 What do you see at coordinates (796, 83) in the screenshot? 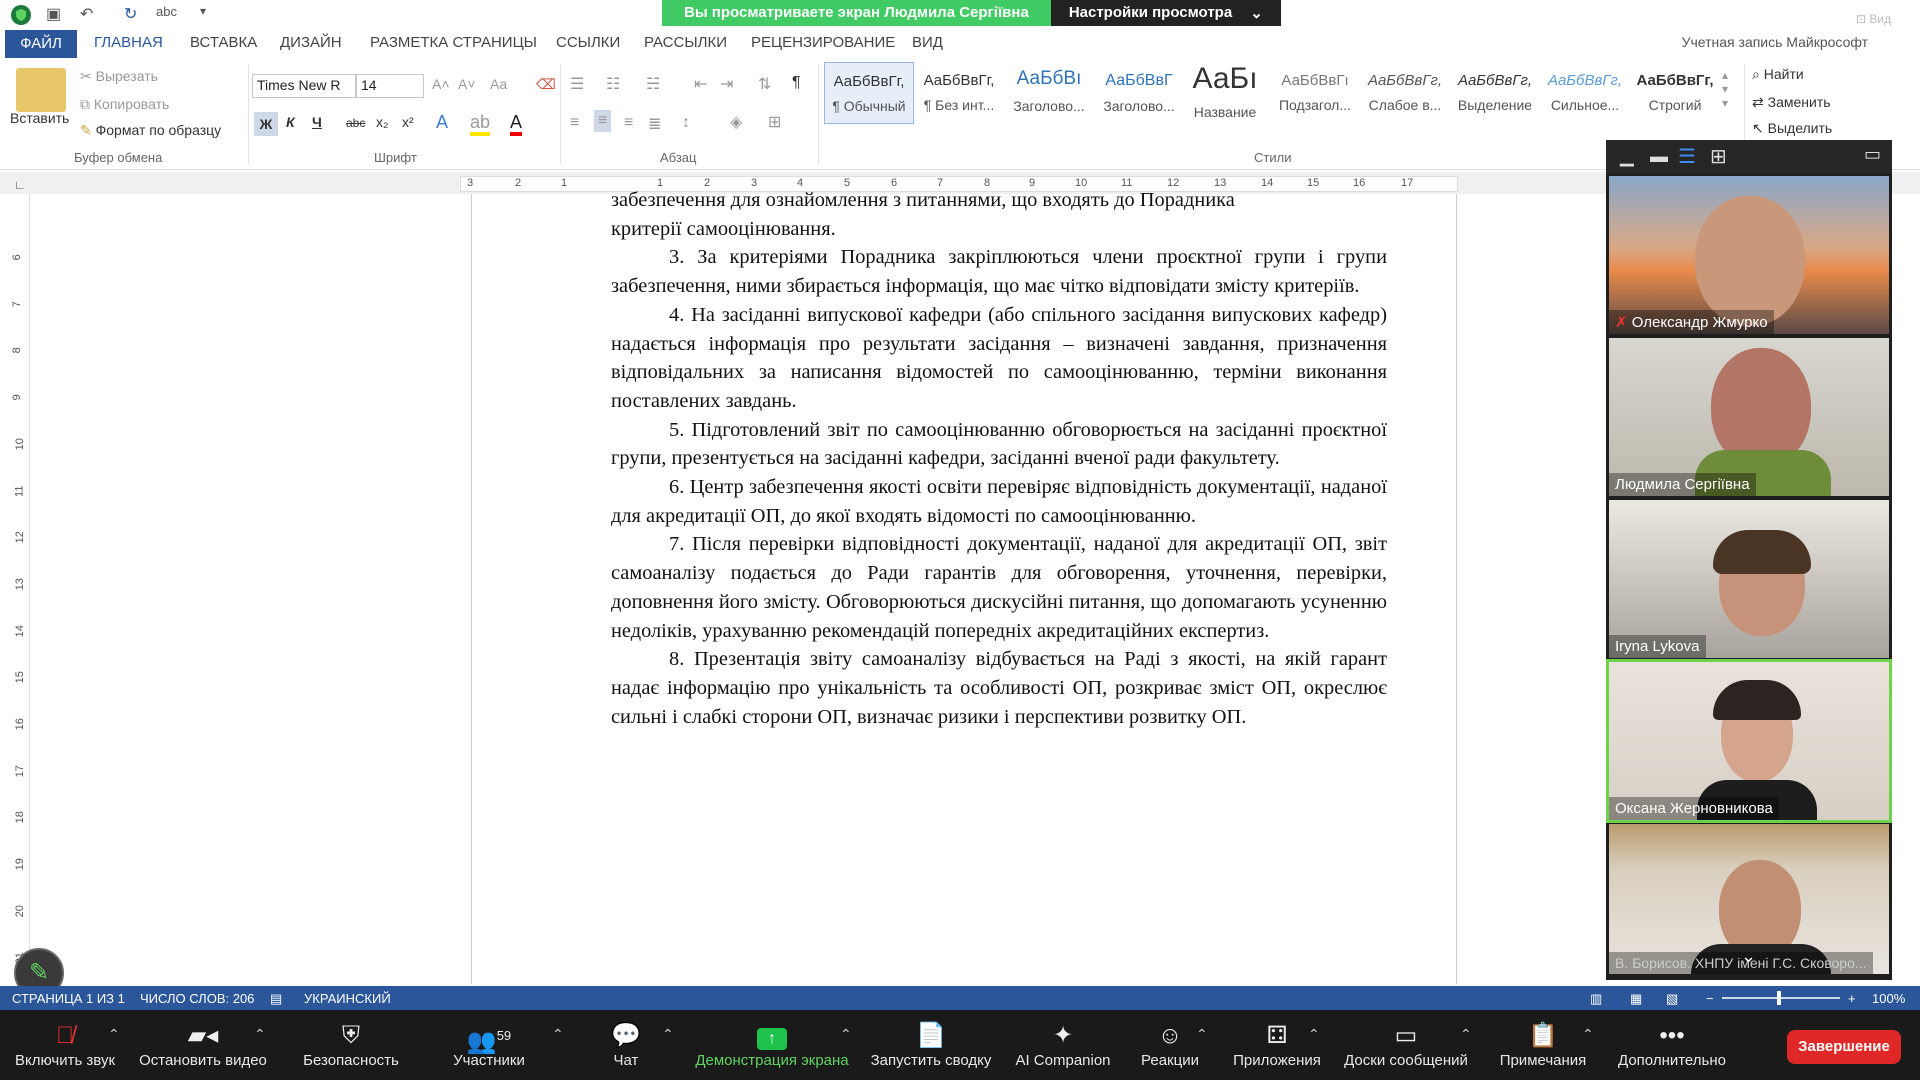
I see `pilcrow-icon: ¶` at bounding box center [796, 83].